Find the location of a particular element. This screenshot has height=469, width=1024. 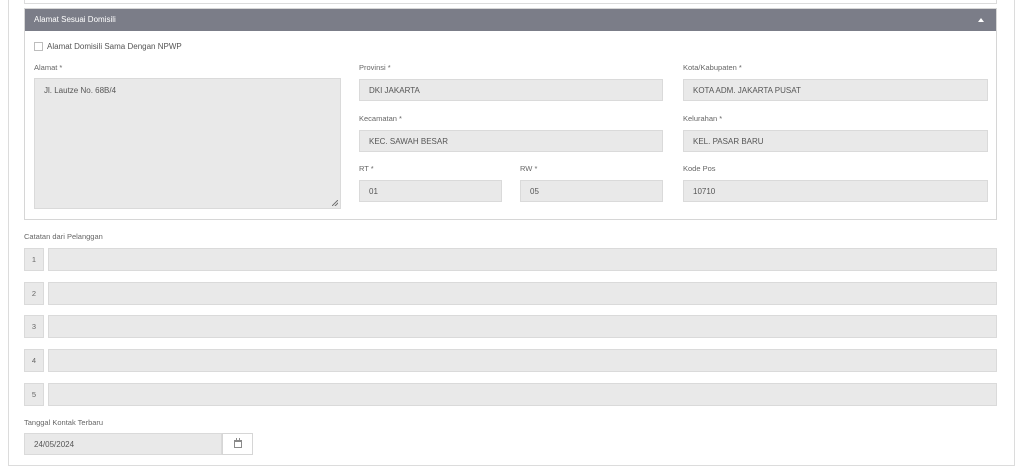

rt-label: RT * is located at coordinates (366, 168).